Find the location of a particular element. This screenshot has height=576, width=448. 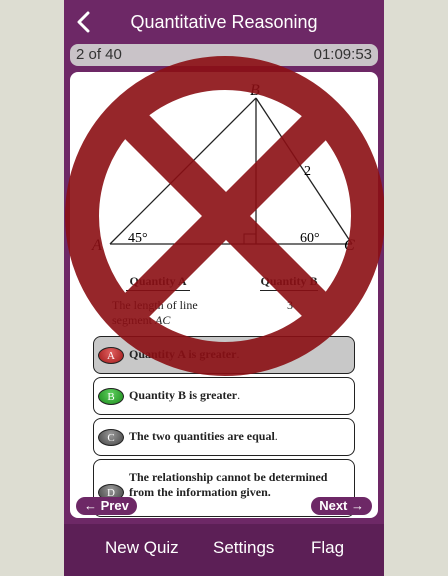

quantity-b-rule is located at coordinates (289, 290).